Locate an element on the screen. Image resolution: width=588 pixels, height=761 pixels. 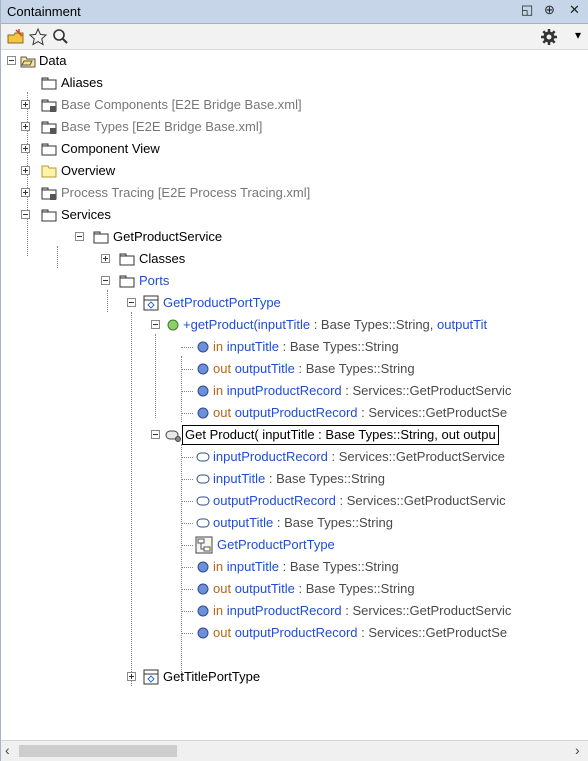
tree-label: Aliases is located at coordinates (82, 82).